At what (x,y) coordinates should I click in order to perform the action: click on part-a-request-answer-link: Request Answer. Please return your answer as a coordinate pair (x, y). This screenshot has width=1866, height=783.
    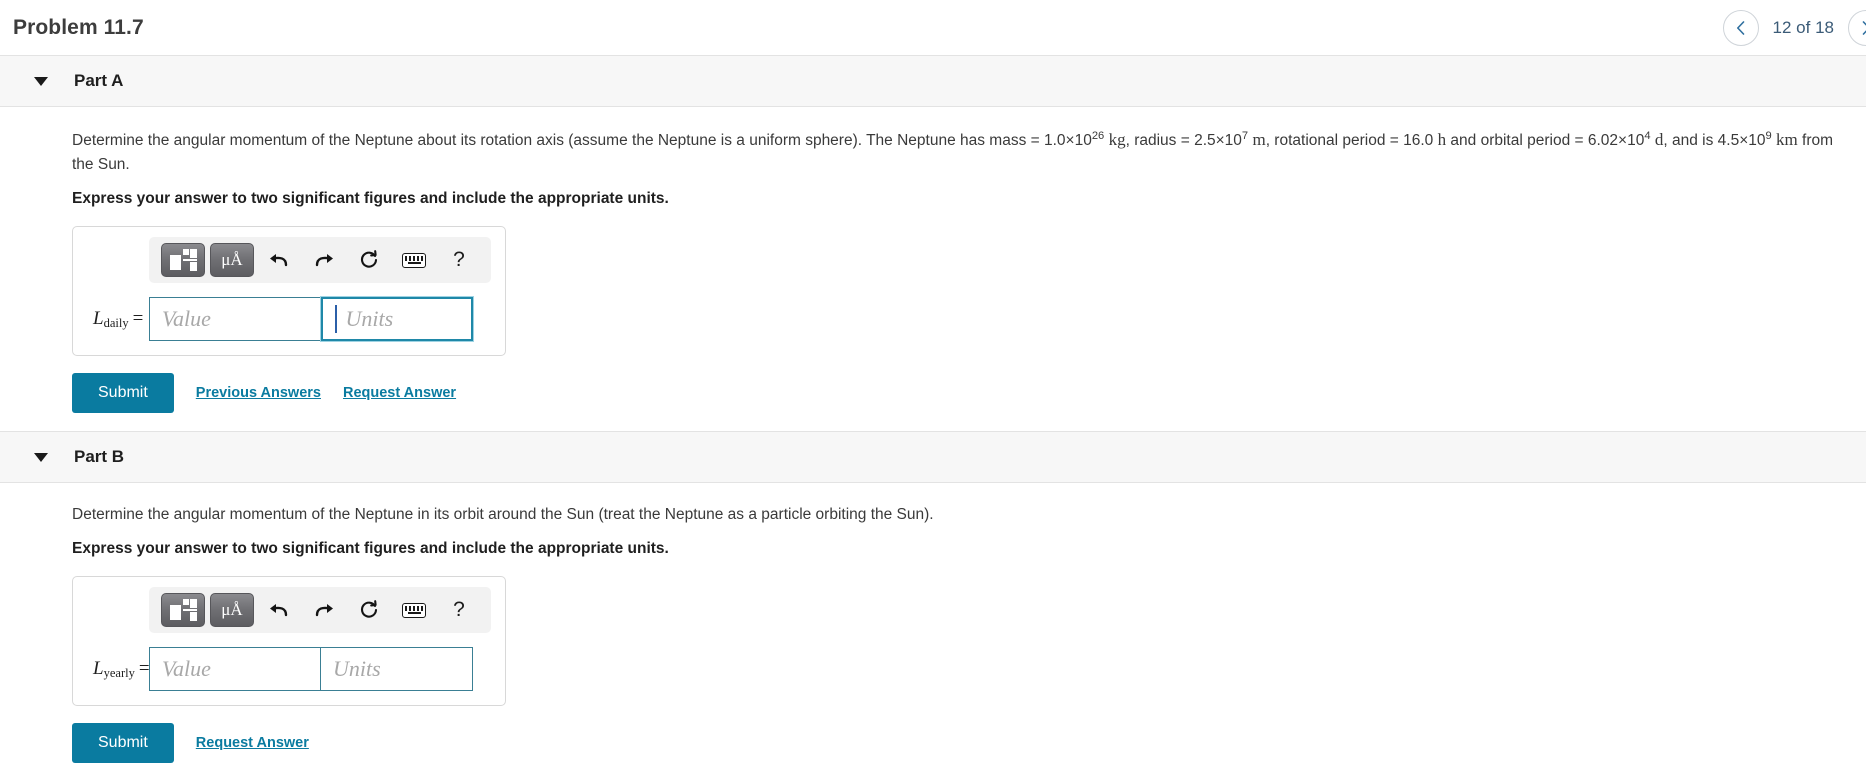
    Looking at the image, I should click on (399, 393).